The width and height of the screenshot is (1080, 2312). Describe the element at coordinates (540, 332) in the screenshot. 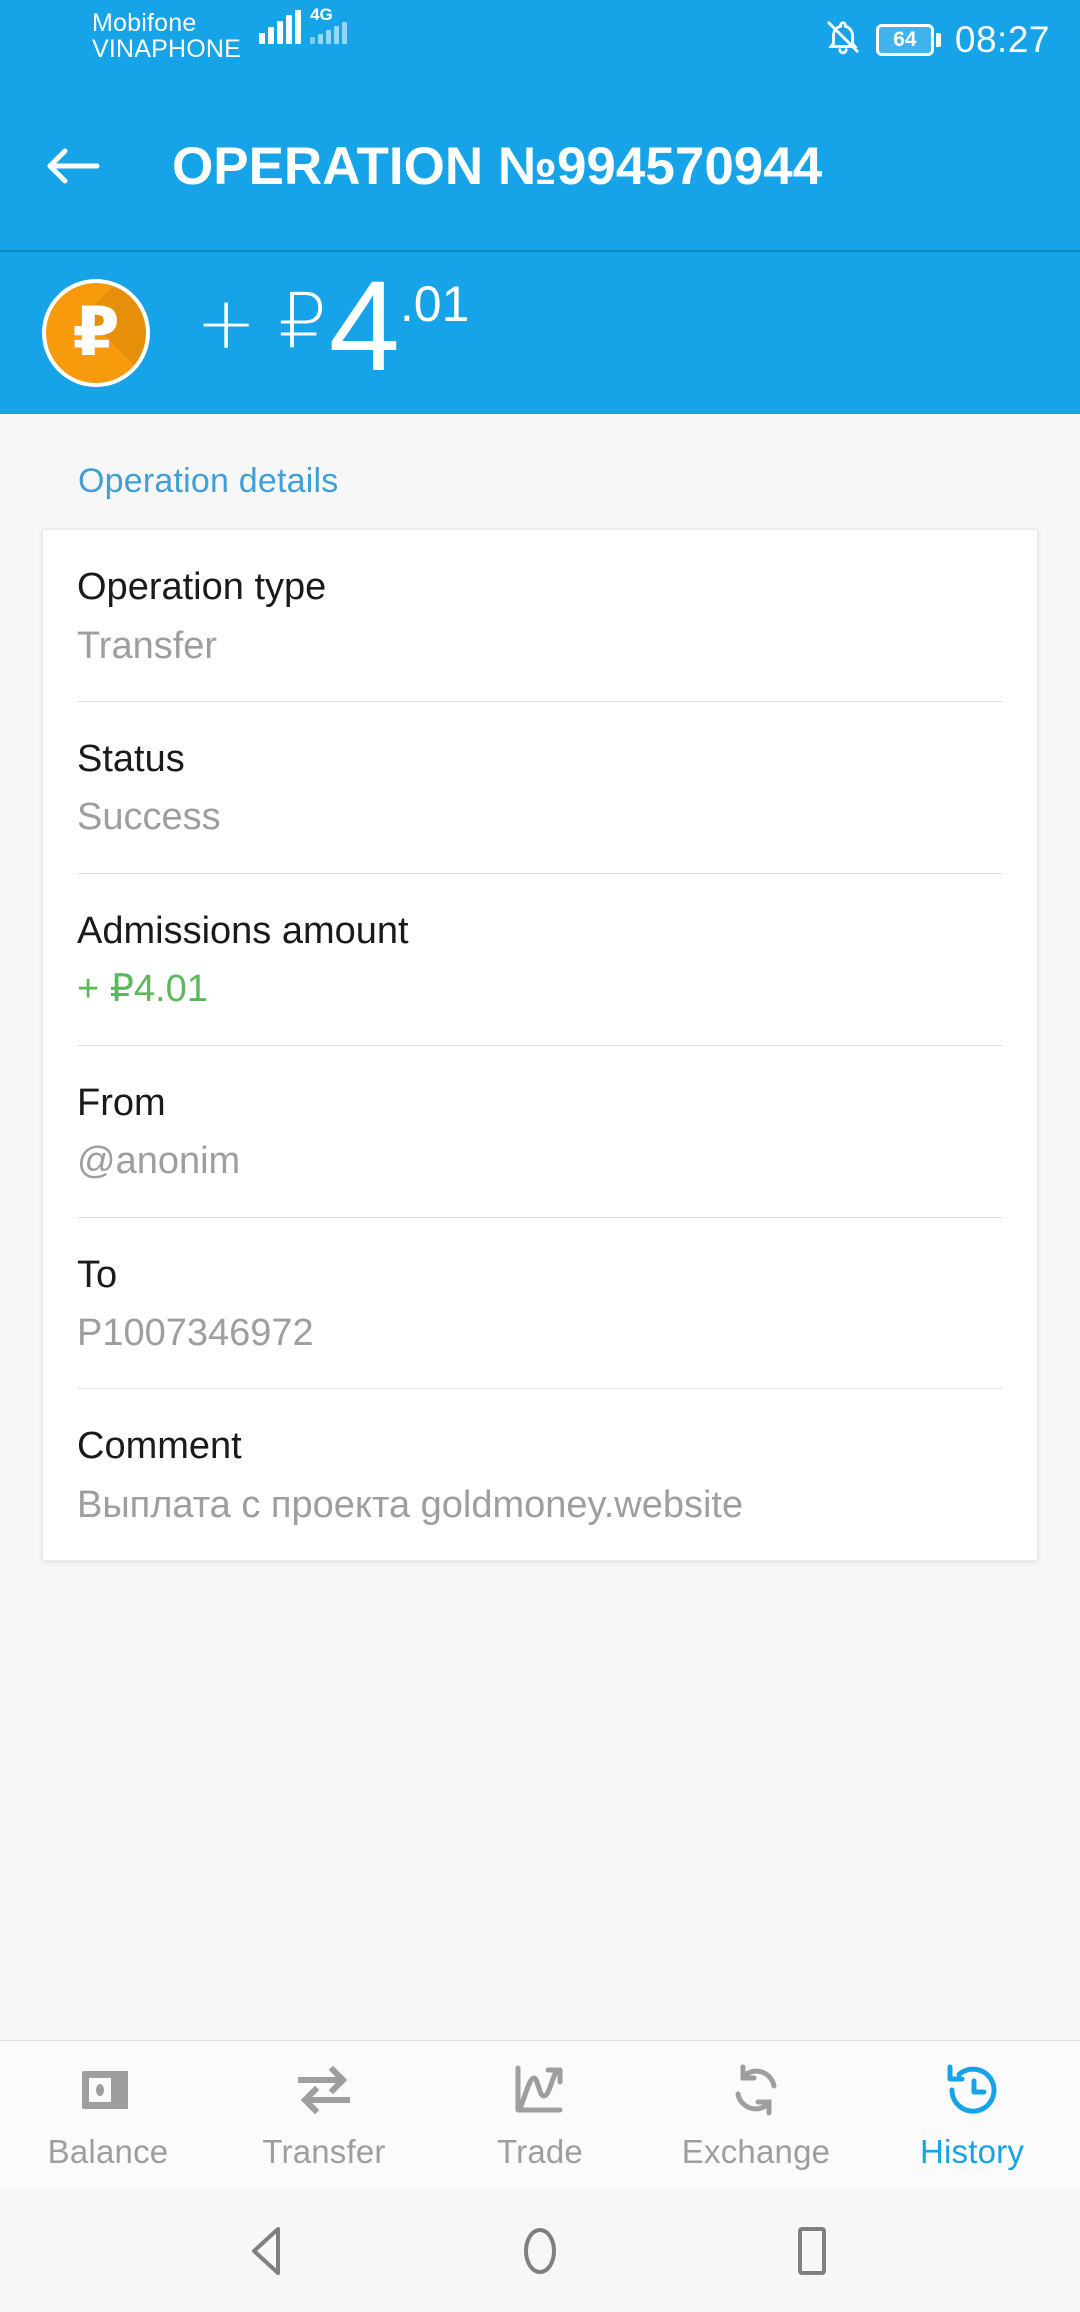

I see `amount-hero: ₽ + ₽ 4 .01` at that location.